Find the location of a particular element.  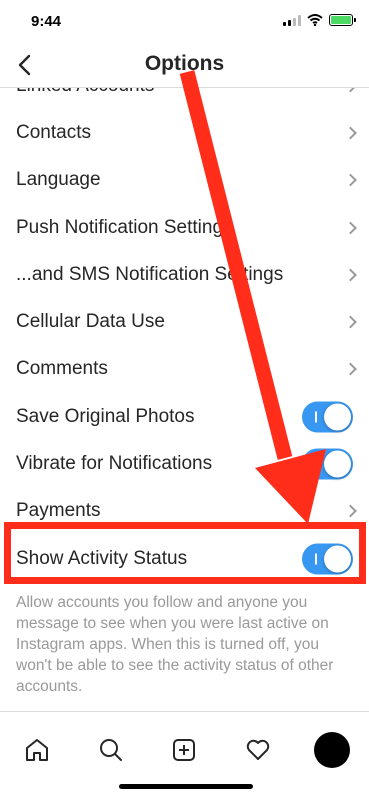

option-row-and-sms-notification-settings: ...and SMS Notification Settings is located at coordinates (184, 274).